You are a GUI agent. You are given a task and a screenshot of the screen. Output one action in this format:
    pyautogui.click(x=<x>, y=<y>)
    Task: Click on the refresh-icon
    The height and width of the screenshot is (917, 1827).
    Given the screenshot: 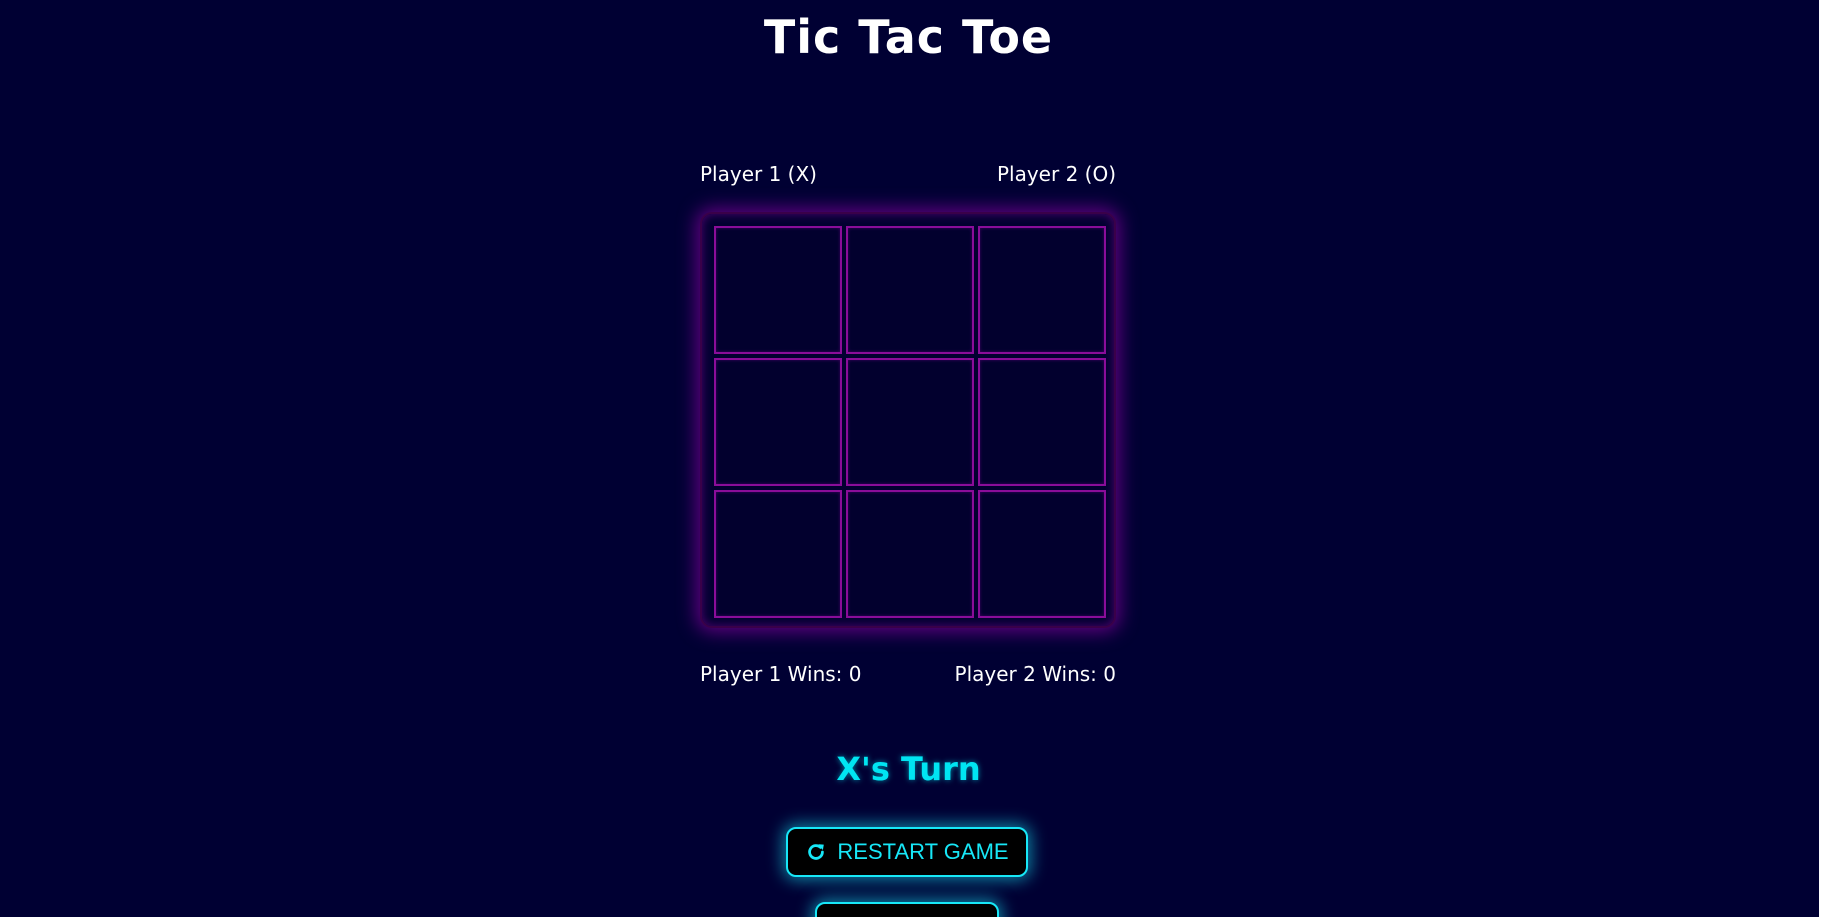 What is the action you would take?
    pyautogui.click(x=816, y=852)
    